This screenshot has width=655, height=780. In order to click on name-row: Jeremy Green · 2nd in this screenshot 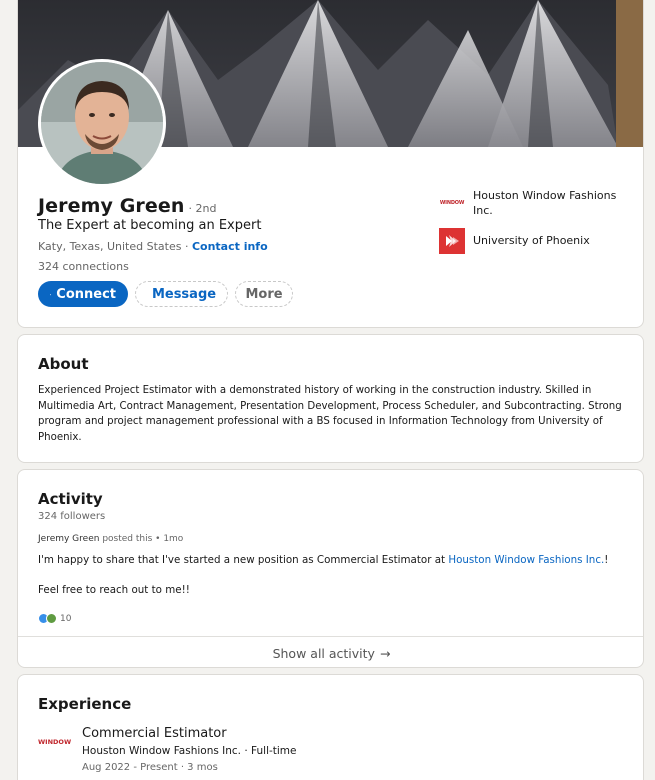, I will do `click(127, 206)`.